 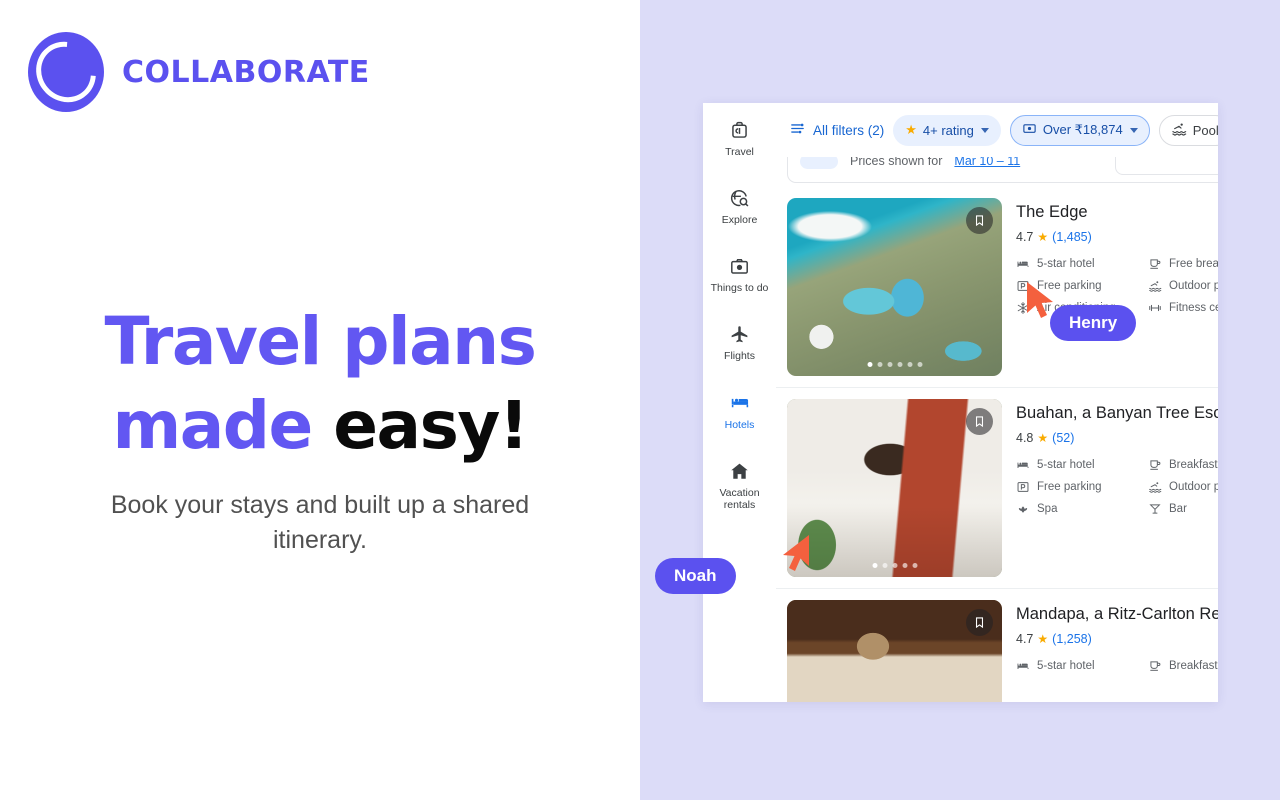 I want to click on house-icon, so click(x=739, y=471).